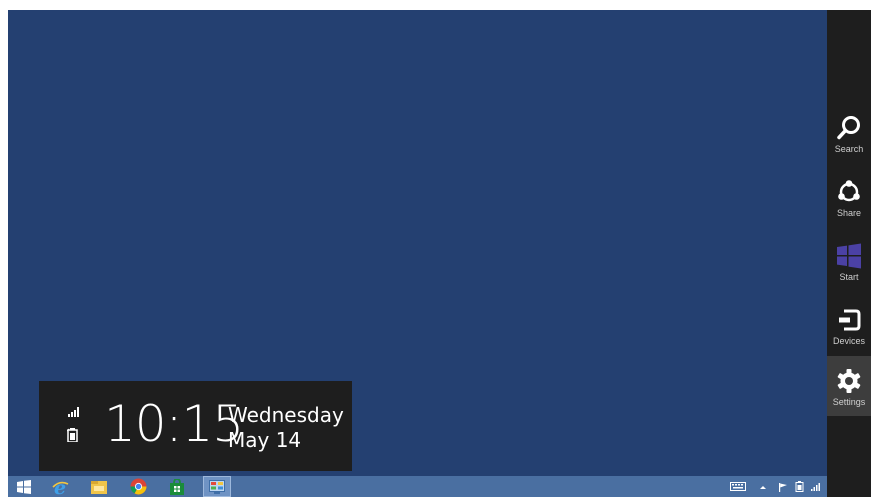 This screenshot has height=497, width=871. I want to click on control-panel-icon, so click(217, 486).